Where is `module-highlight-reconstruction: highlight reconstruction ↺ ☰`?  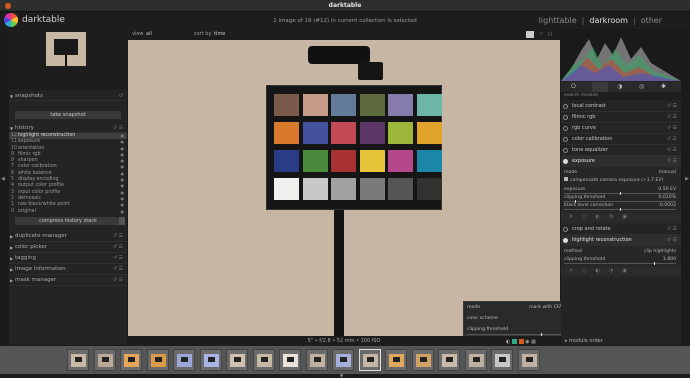 module-highlight-reconstruction: highlight reconstruction ↺ ☰ is located at coordinates (621, 240).